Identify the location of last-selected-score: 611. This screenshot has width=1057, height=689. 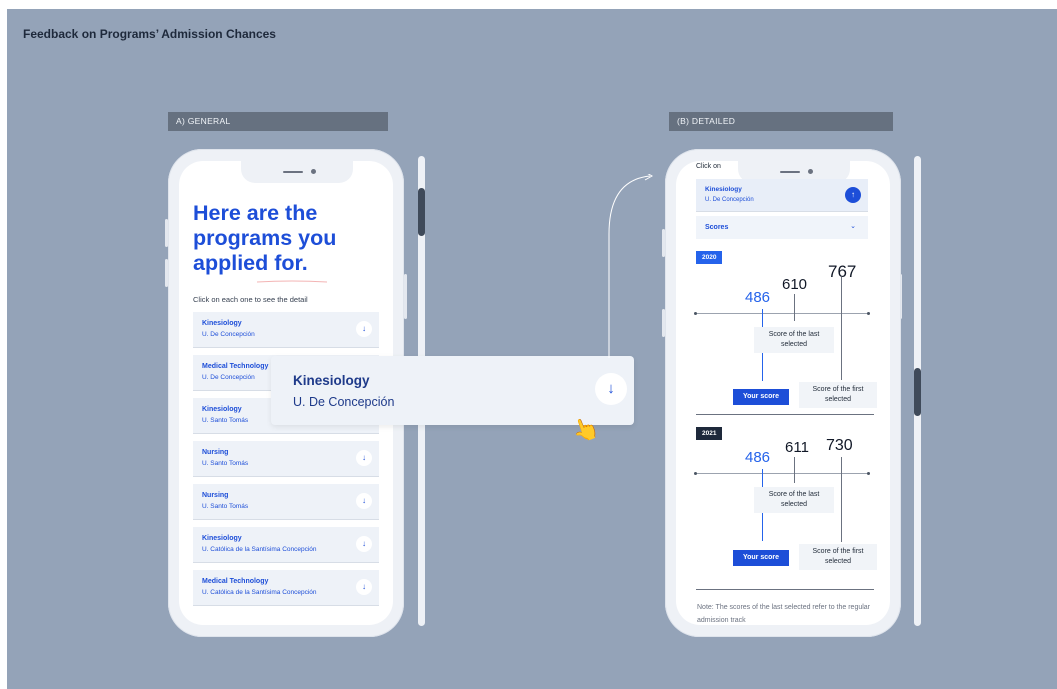
(797, 447).